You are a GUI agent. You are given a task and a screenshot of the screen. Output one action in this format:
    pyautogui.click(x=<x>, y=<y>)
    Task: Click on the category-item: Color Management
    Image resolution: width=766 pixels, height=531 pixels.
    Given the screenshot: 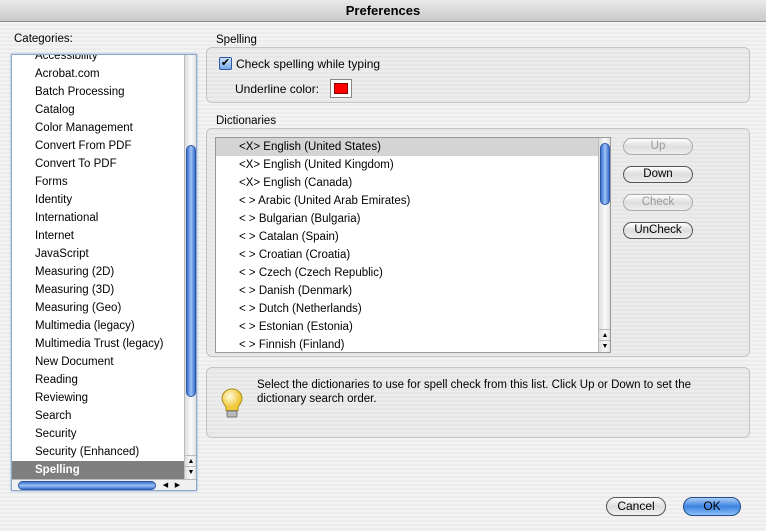 What is the action you would take?
    pyautogui.click(x=98, y=128)
    